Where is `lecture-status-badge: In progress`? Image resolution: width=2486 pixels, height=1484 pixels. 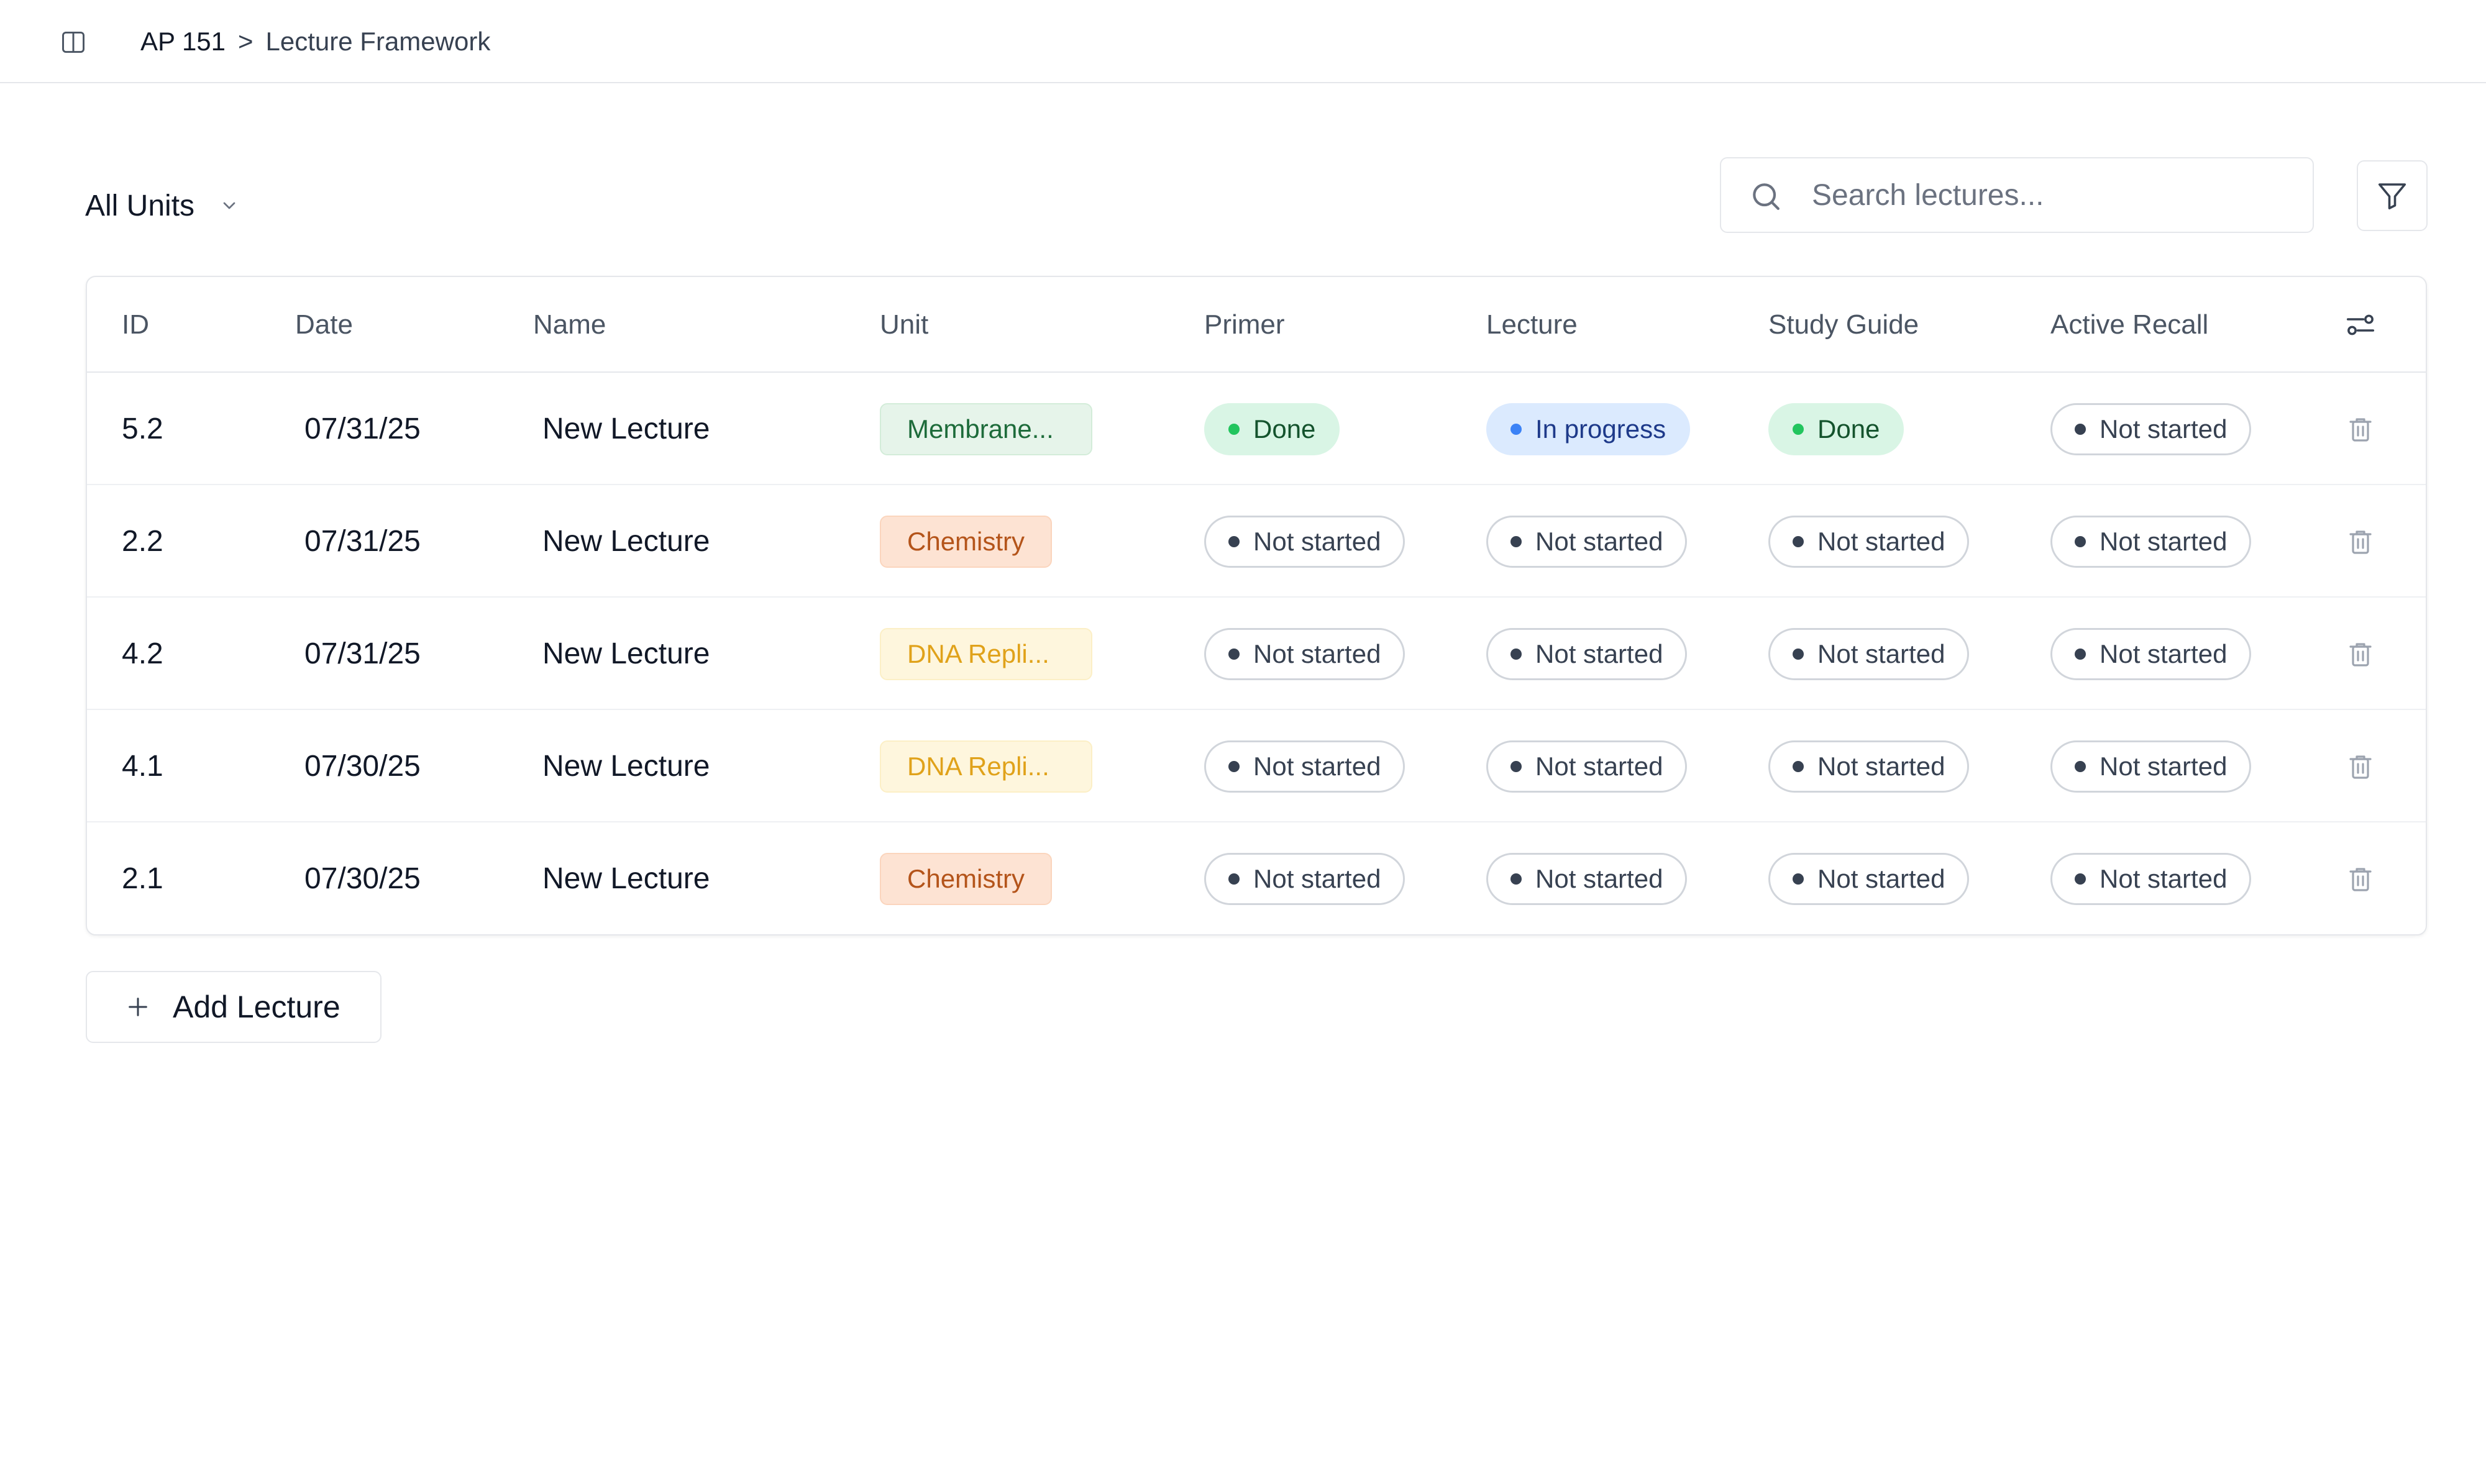 lecture-status-badge: In progress is located at coordinates (1588, 429).